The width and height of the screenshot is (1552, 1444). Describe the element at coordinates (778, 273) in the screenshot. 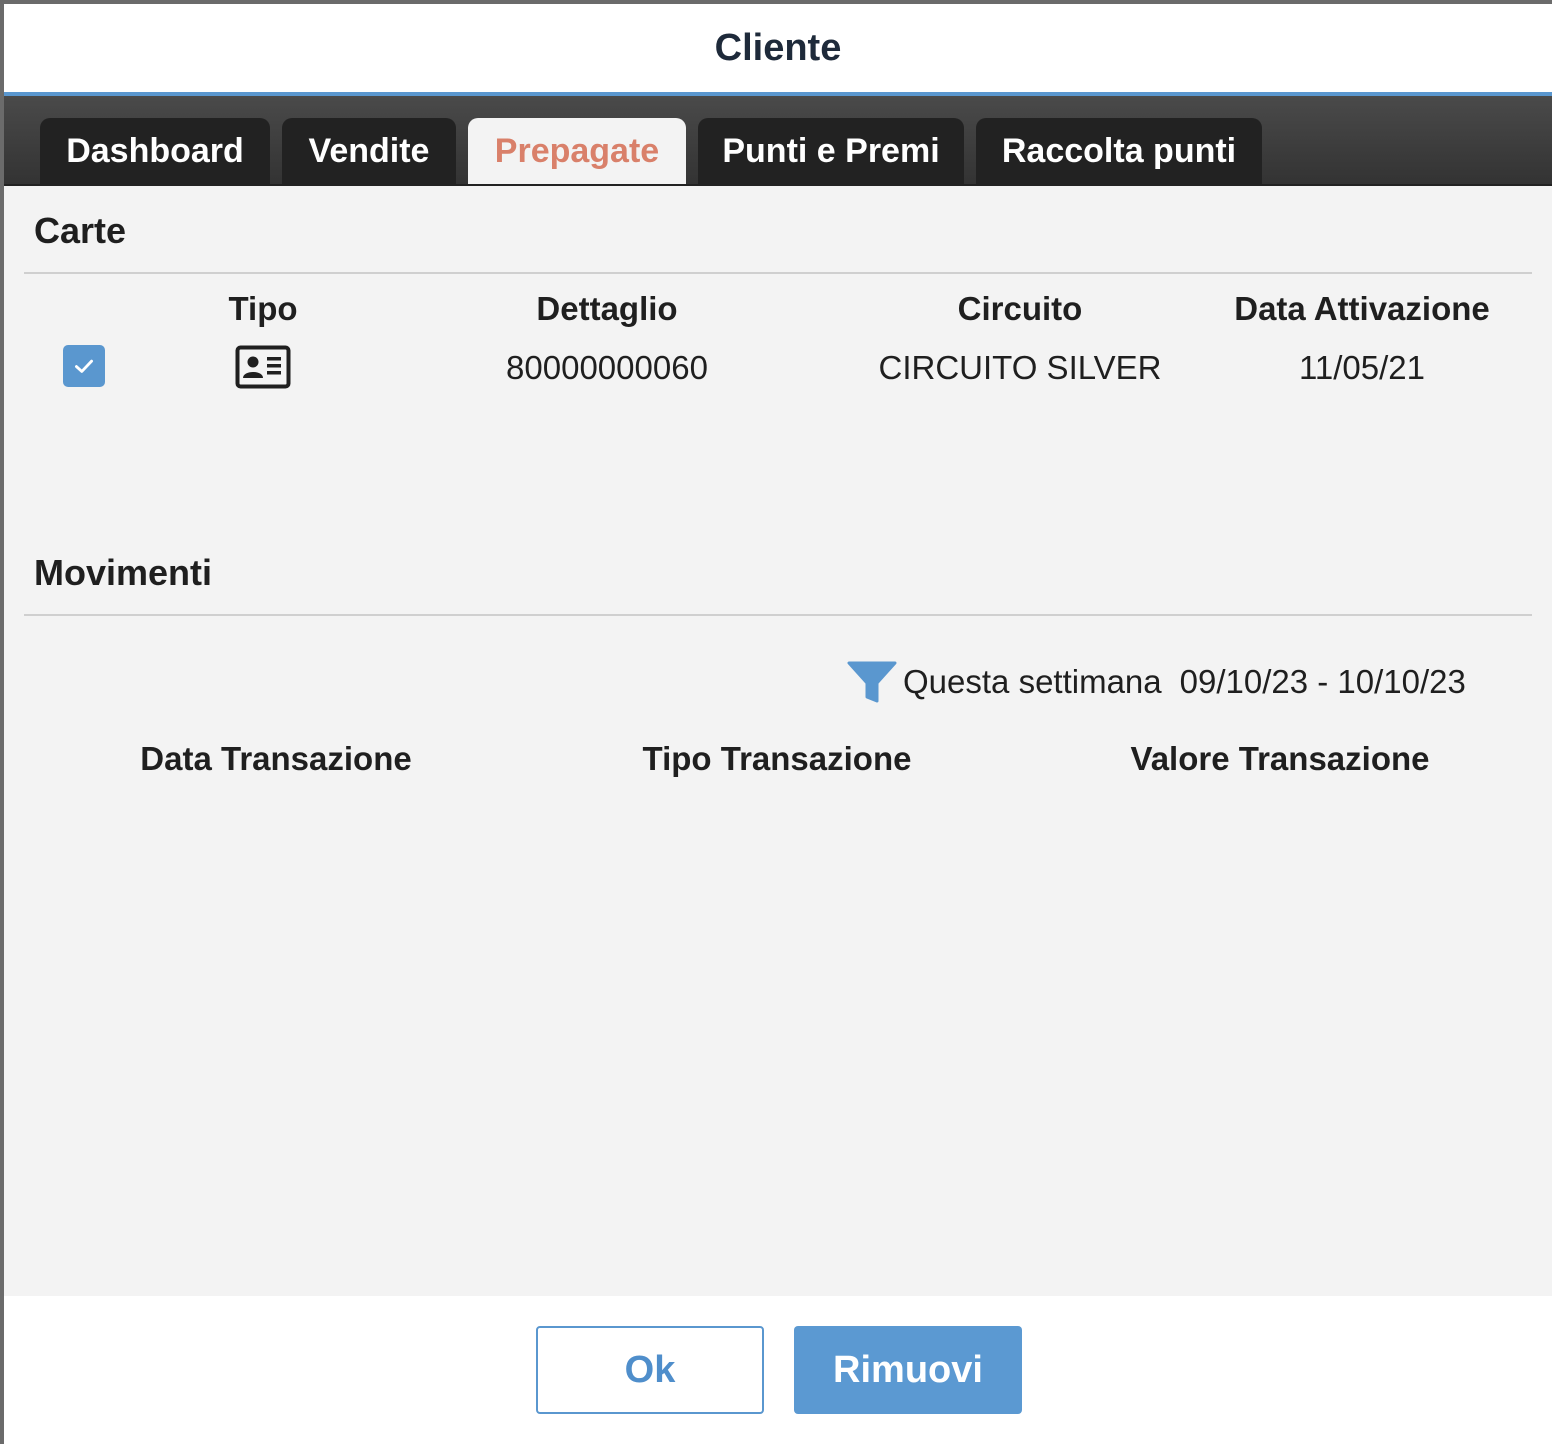

I see `carte-divider` at that location.